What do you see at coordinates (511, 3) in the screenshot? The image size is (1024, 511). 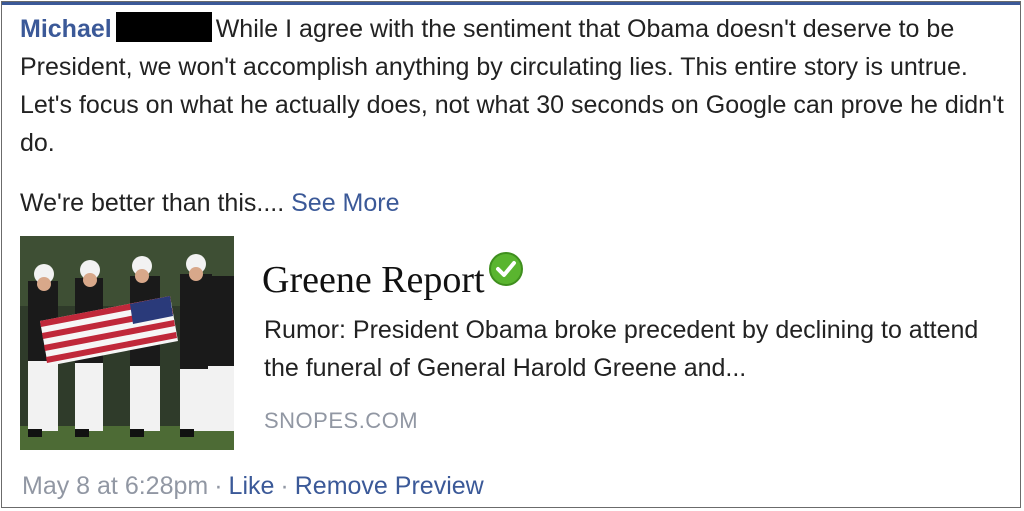 I see `top-accent-line` at bounding box center [511, 3].